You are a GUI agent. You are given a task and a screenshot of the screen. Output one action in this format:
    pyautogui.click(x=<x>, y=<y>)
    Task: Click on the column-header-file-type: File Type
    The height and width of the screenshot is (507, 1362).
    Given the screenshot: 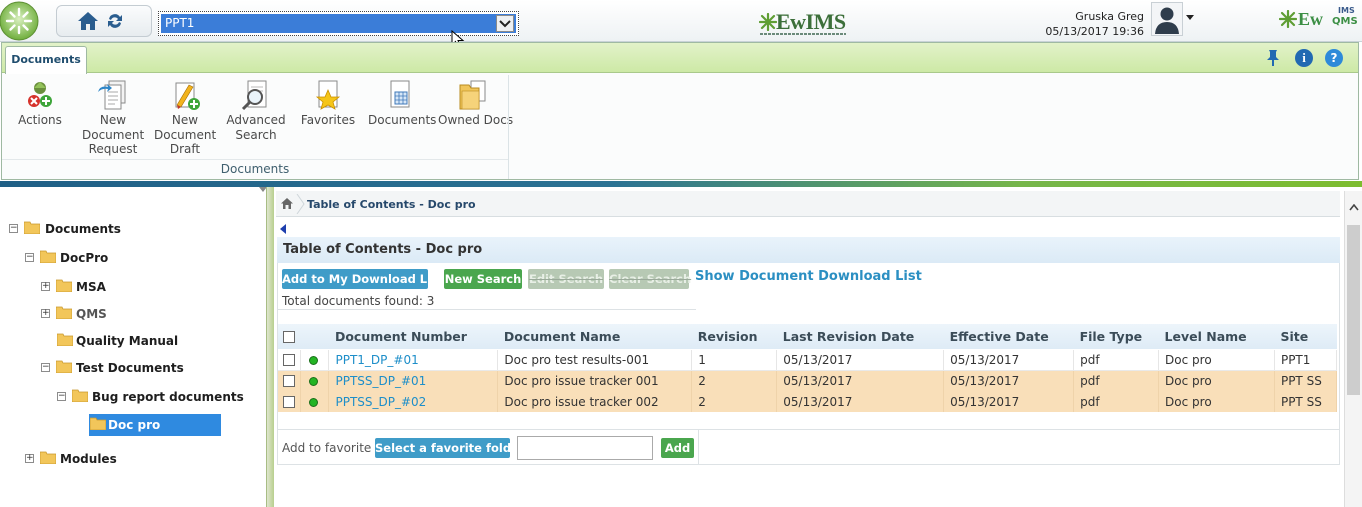 What is the action you would take?
    pyautogui.click(x=1116, y=337)
    